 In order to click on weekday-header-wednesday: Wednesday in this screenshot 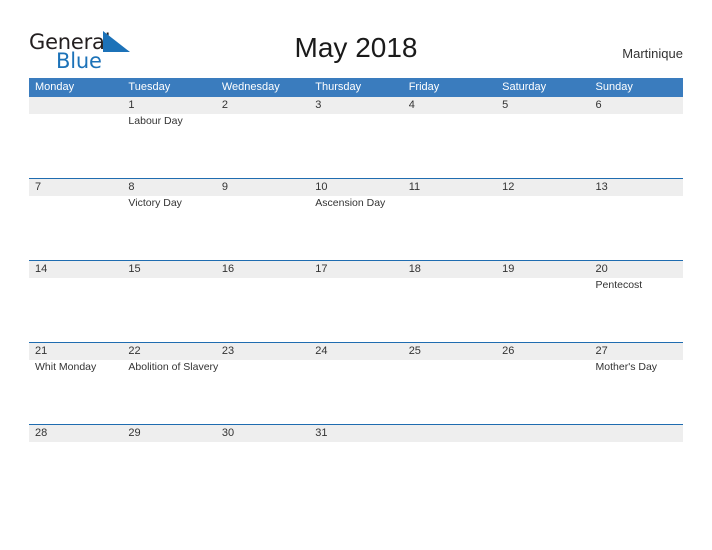, I will do `click(250, 87)`.